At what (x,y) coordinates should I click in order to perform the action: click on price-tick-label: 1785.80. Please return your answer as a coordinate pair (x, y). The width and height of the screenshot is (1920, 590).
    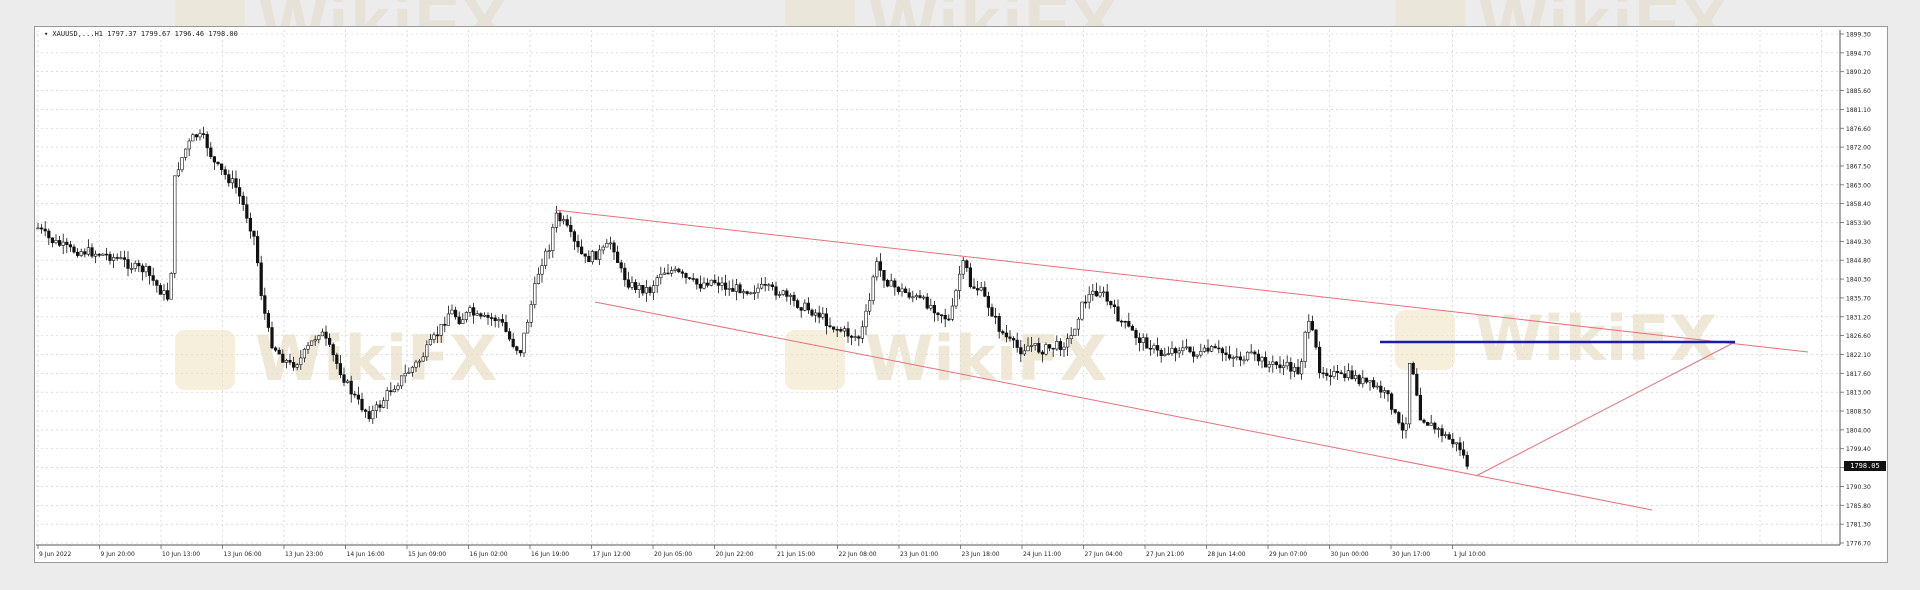
    Looking at the image, I should click on (1858, 506).